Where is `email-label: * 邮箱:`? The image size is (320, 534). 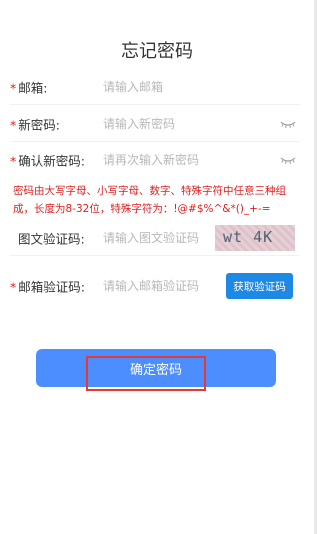
email-label: * 邮箱: is located at coordinates (28, 87).